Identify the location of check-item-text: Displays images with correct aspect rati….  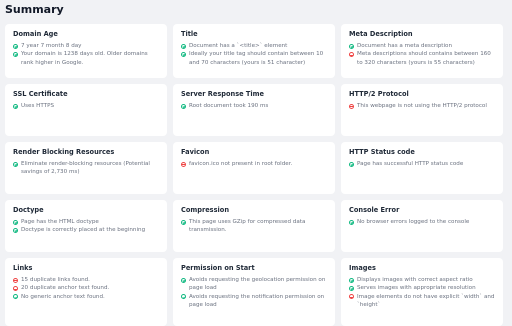
(415, 280).